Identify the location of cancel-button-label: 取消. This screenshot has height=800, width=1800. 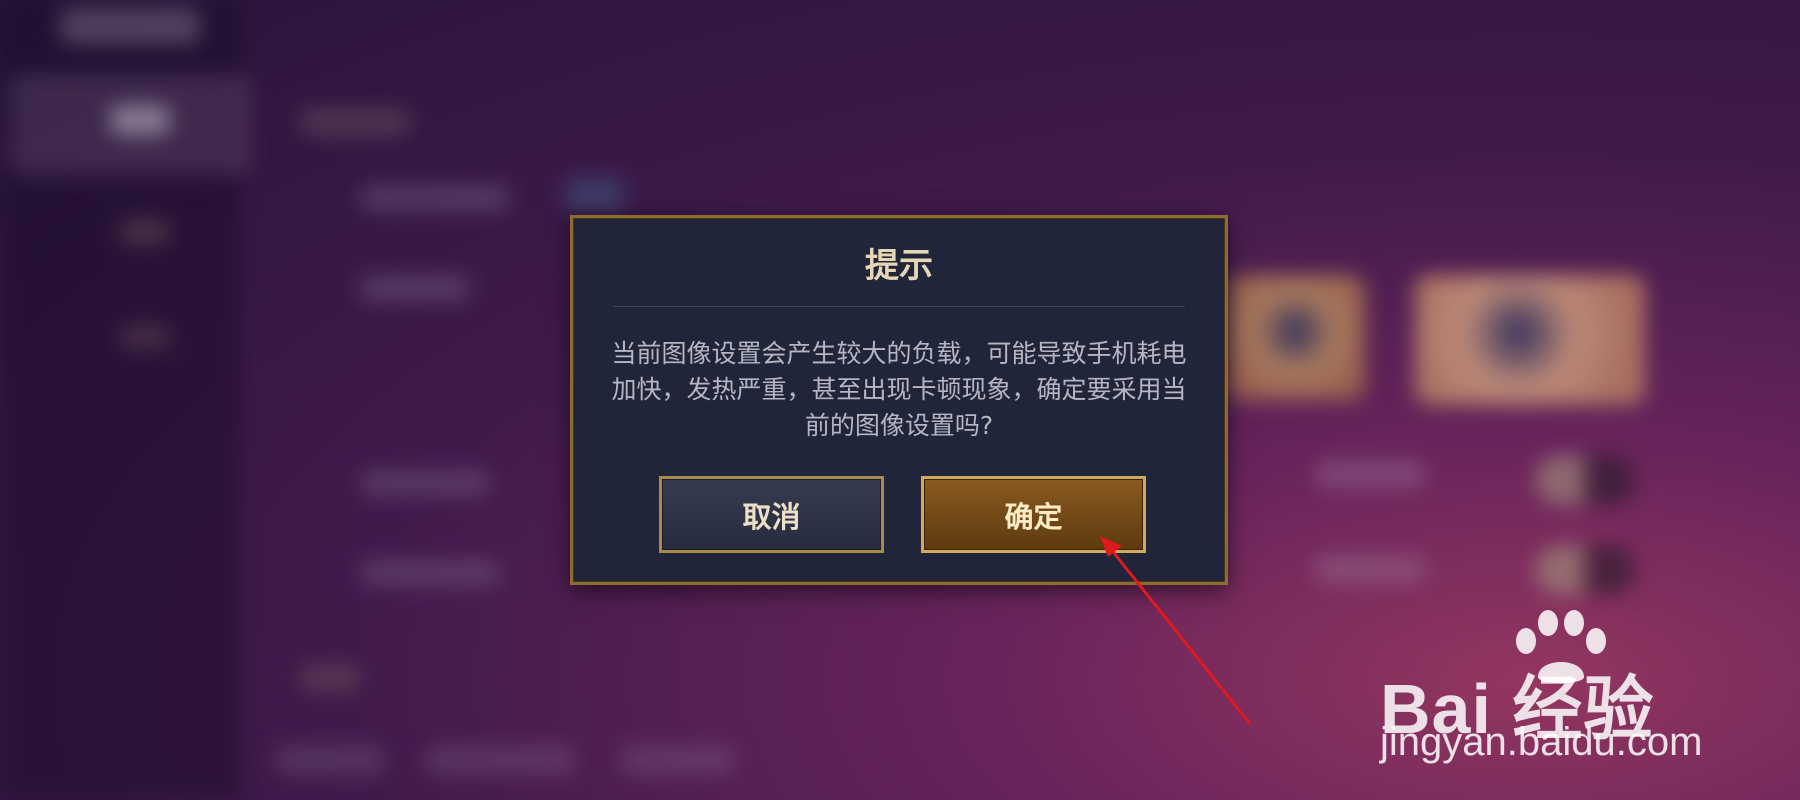
(771, 516).